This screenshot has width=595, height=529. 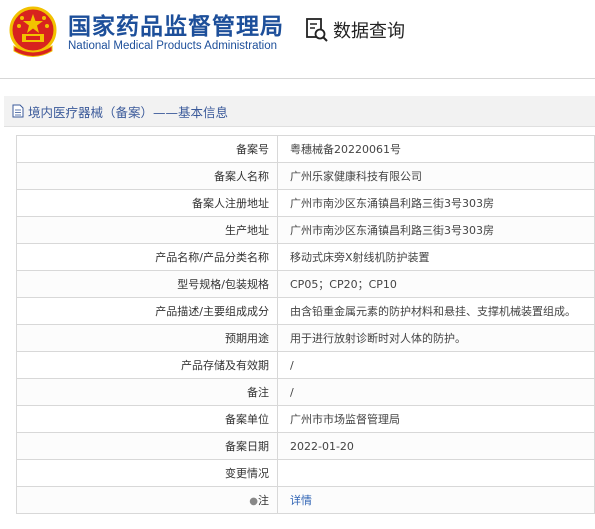 I want to click on org-name-cn: 国家药品监督管理局, so click(x=176, y=27).